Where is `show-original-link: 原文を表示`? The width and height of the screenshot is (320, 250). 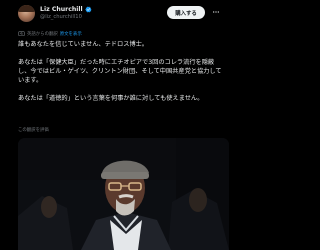
show-original-link: 原文を表示 is located at coordinates (71, 34).